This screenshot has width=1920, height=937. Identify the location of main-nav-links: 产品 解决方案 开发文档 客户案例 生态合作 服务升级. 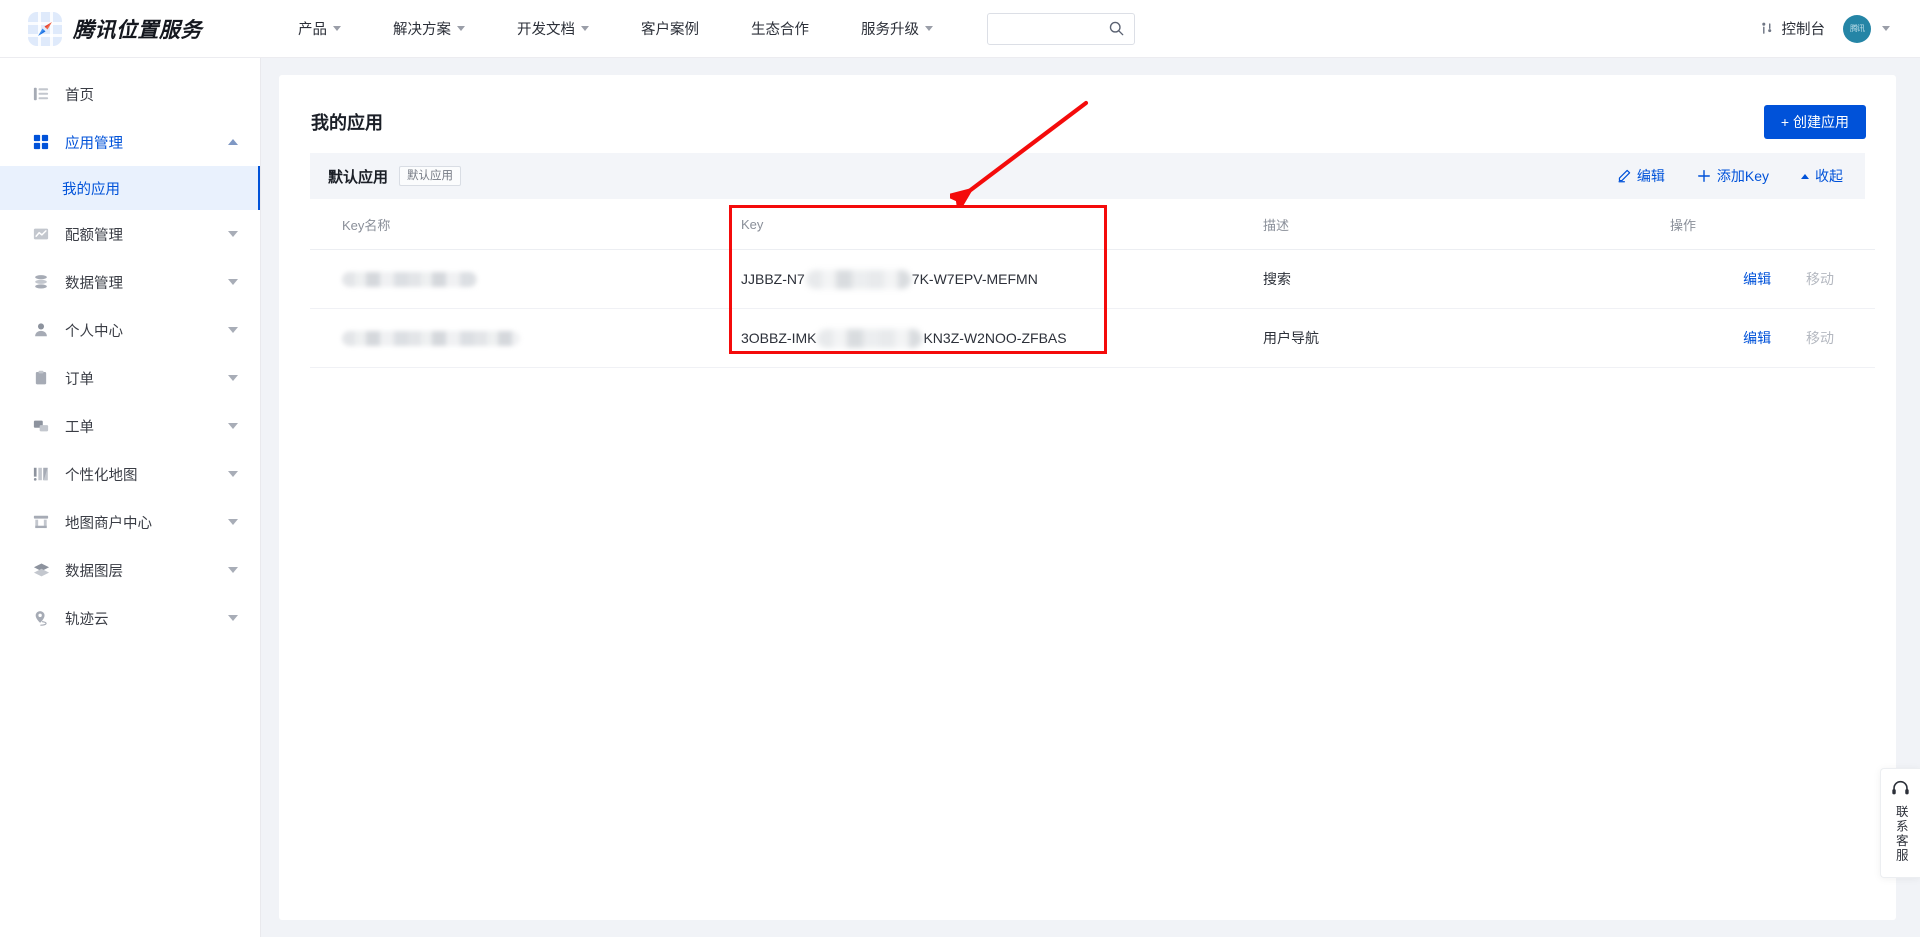
(615, 28).